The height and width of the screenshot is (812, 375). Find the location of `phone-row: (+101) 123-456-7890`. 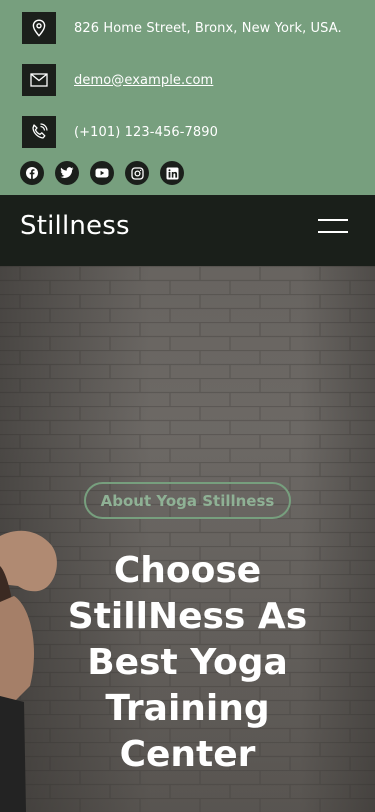

phone-row: (+101) 123-456-7890 is located at coordinates (120, 132).